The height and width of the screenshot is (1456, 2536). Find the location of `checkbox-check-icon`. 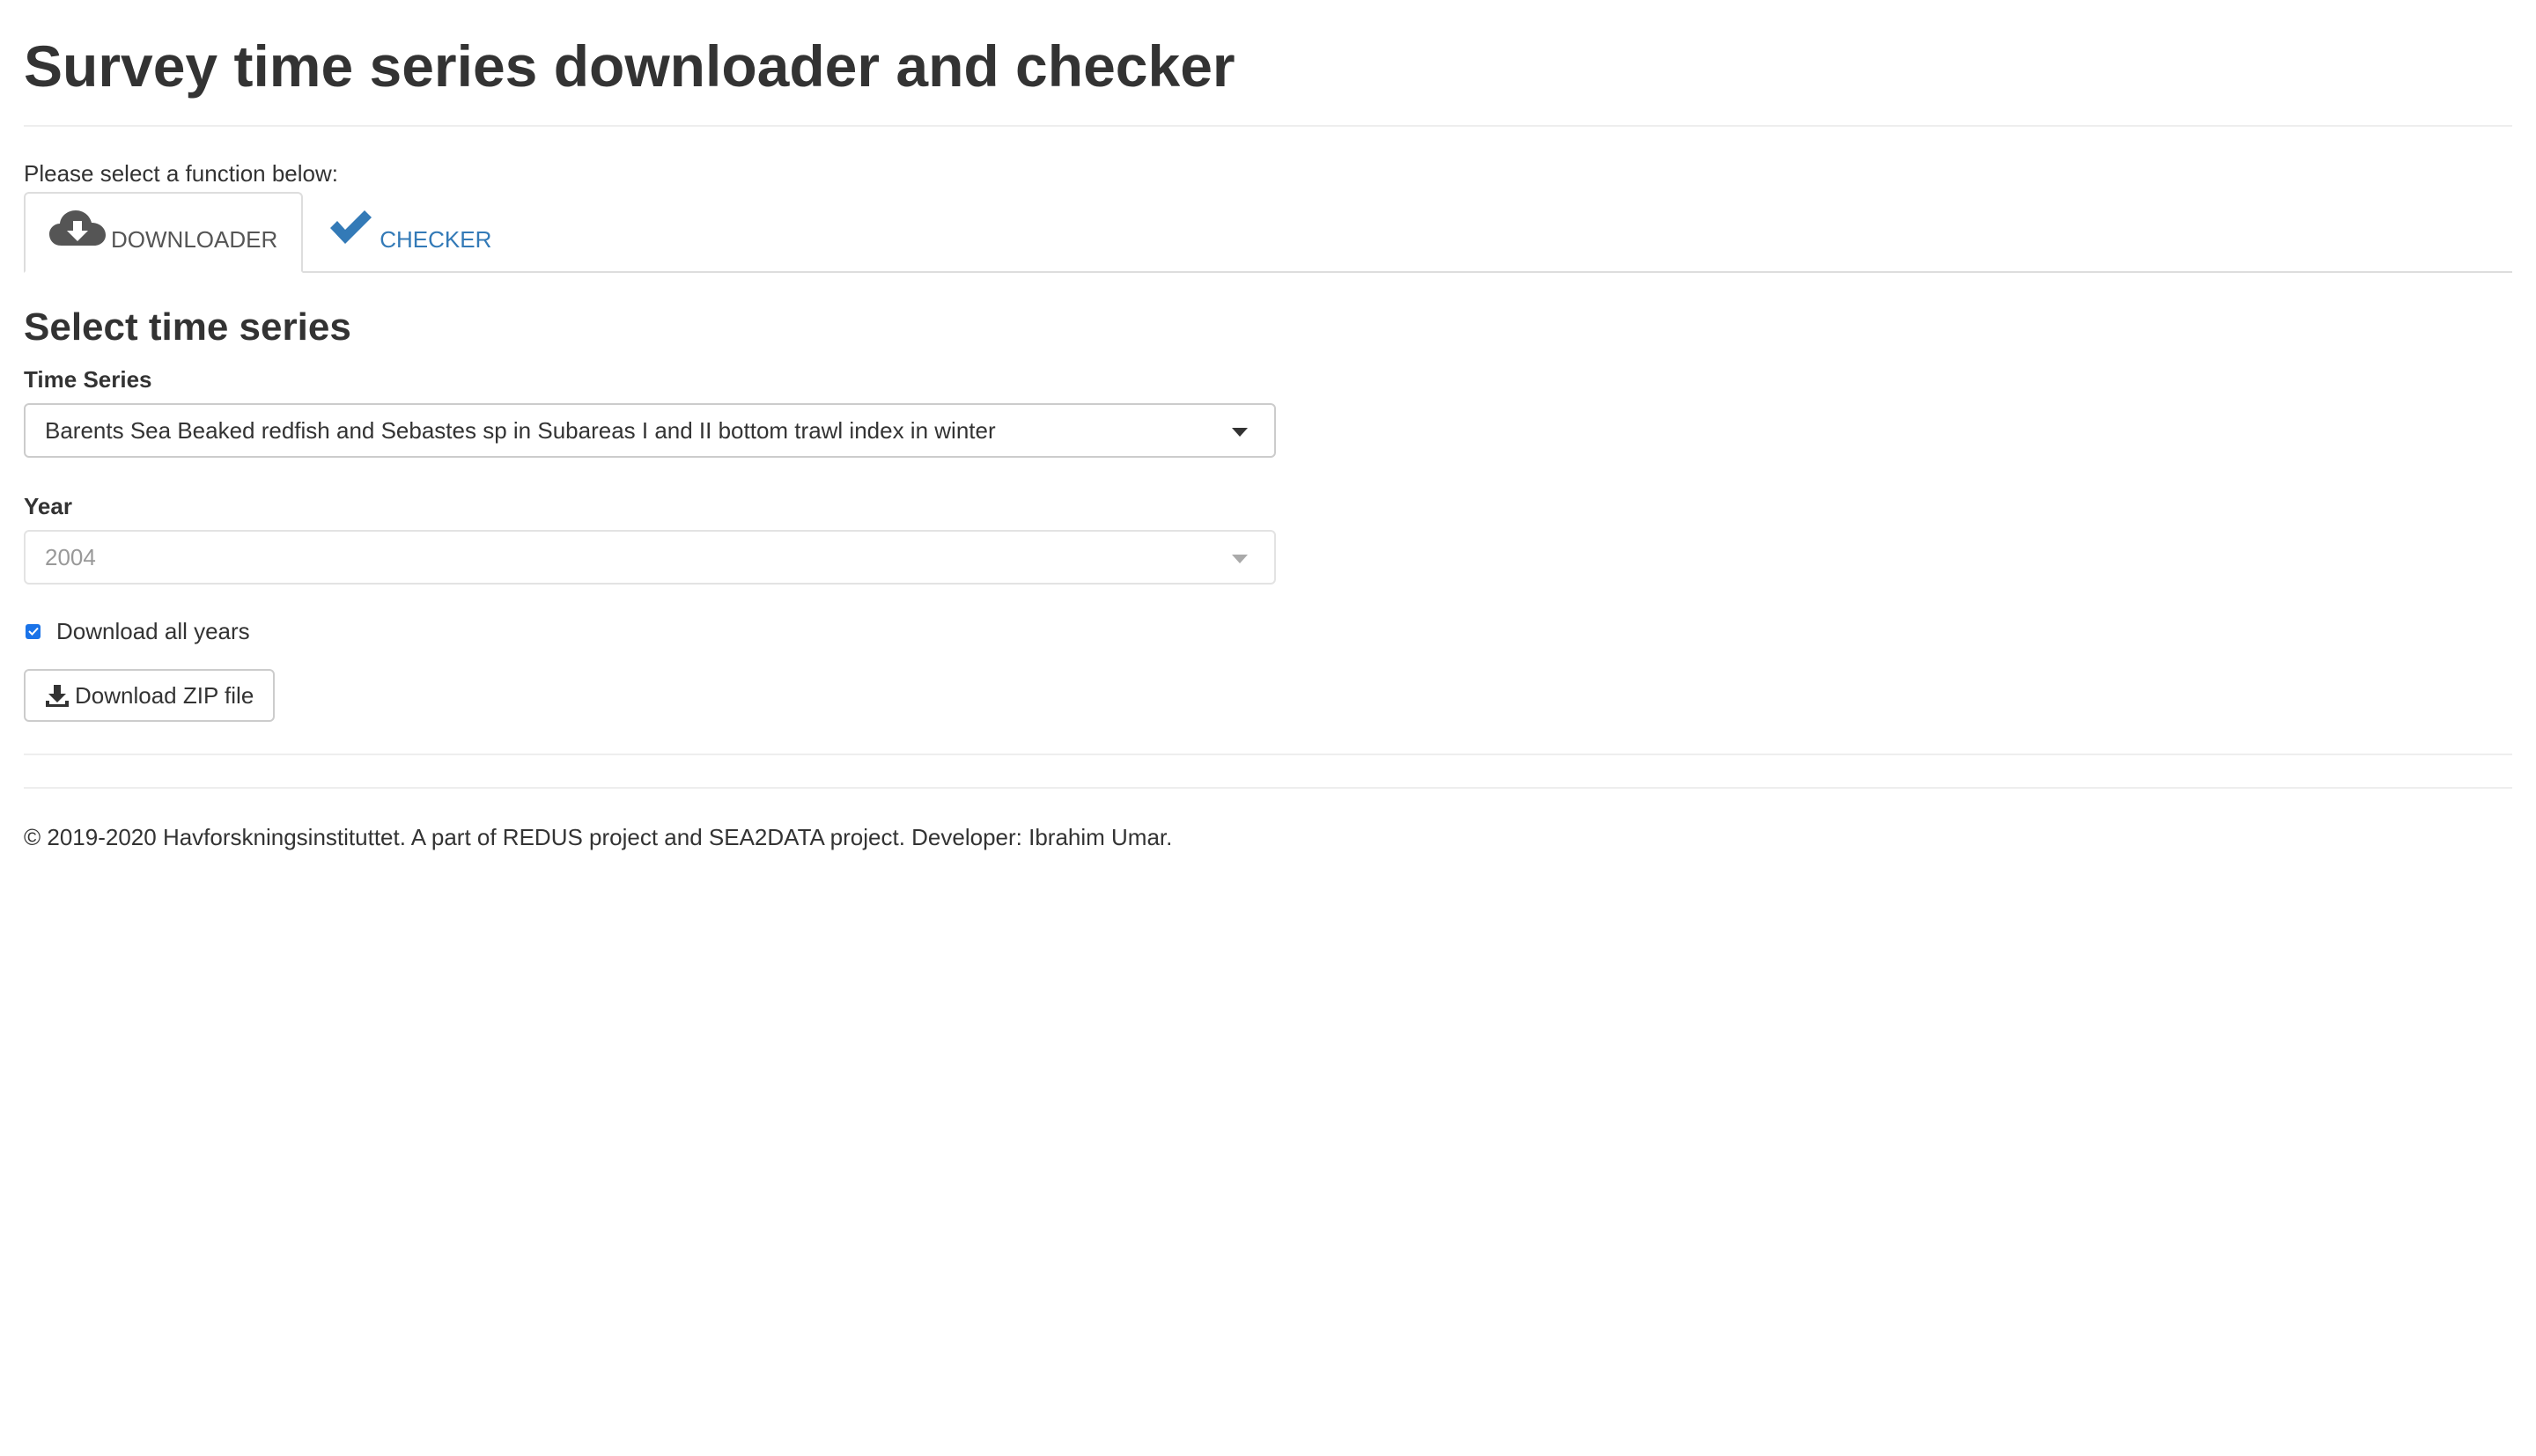

checkbox-check-icon is located at coordinates (33, 631).